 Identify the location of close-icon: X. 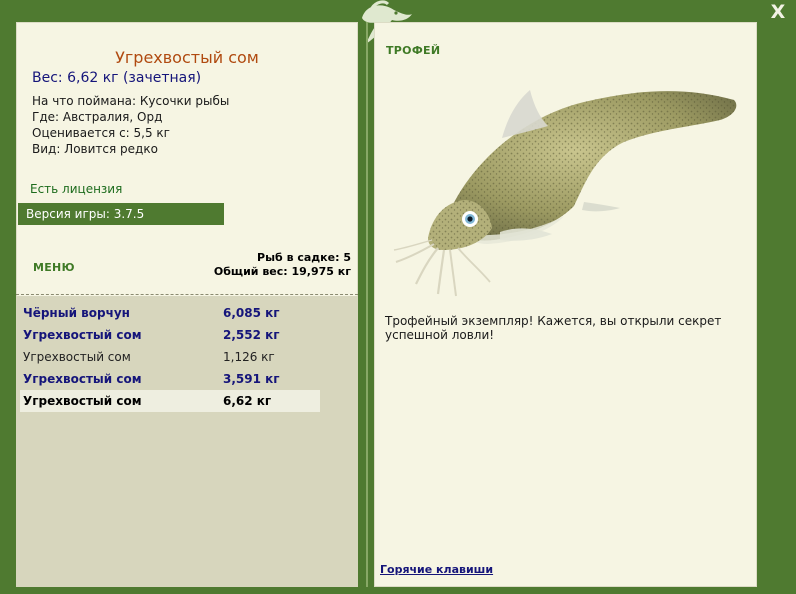
(778, 12).